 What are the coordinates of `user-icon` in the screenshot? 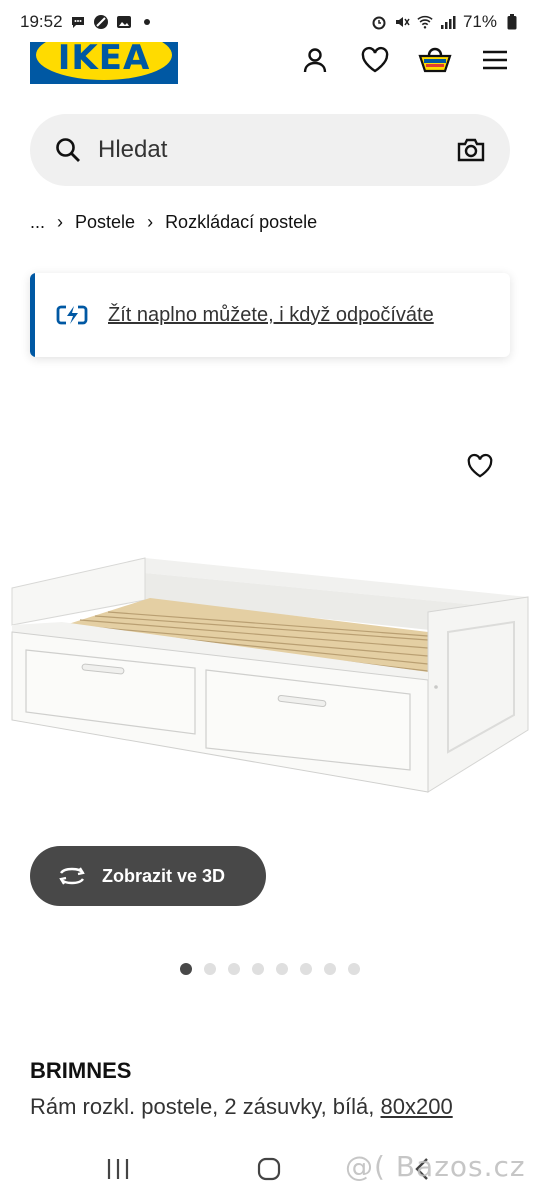 It's located at (315, 60).